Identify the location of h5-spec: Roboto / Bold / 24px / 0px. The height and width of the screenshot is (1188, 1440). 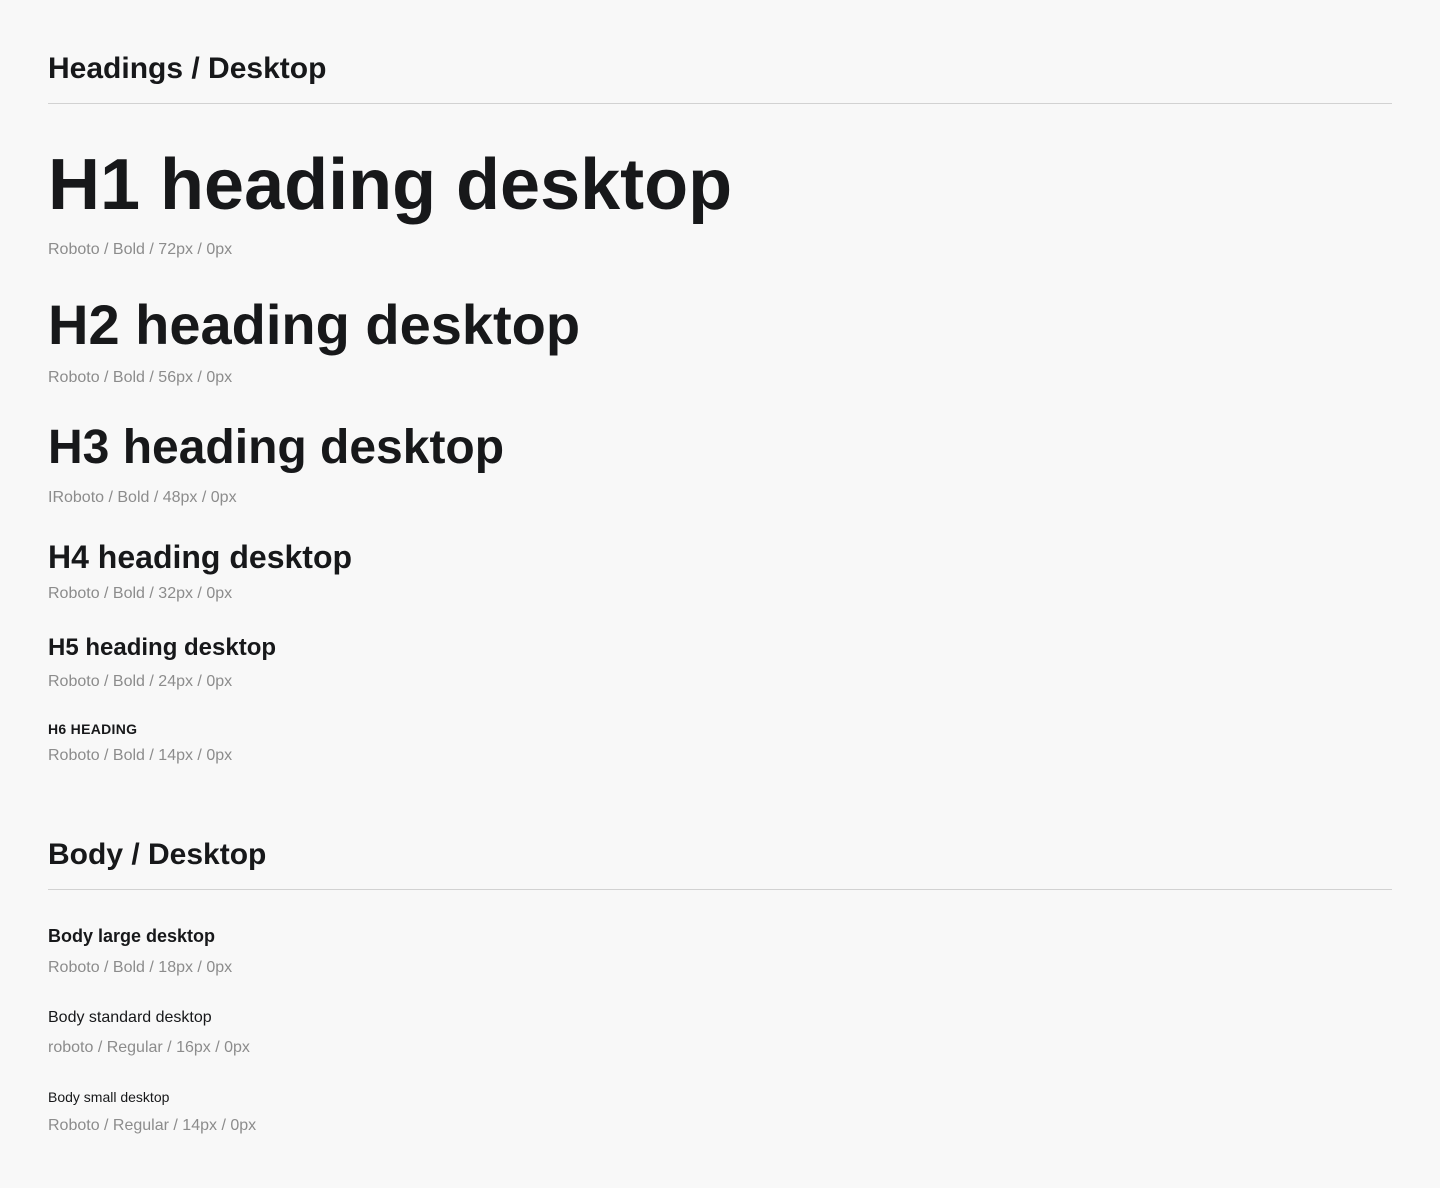
(140, 681).